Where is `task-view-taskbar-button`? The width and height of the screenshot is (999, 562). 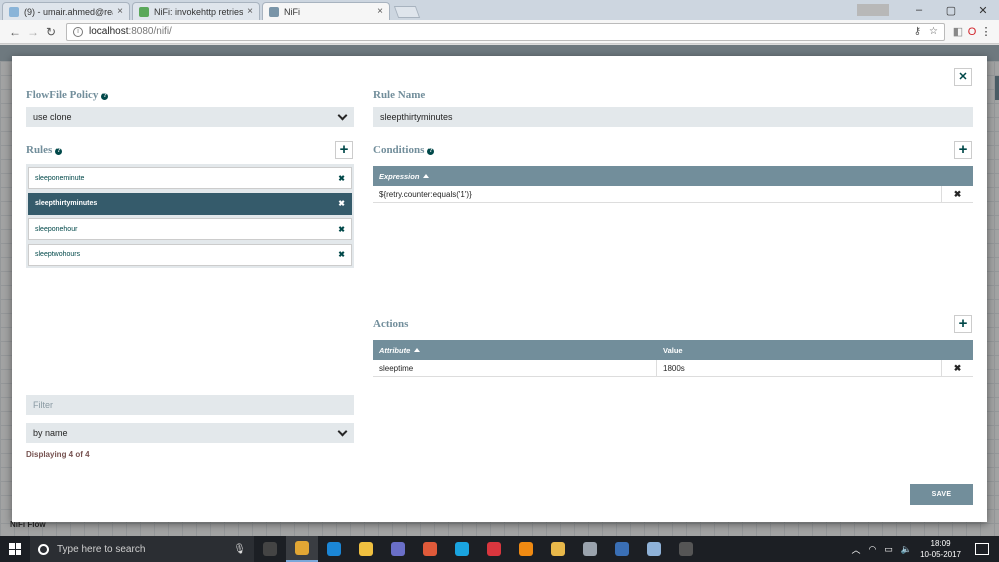 task-view-taskbar-button is located at coordinates (270, 549).